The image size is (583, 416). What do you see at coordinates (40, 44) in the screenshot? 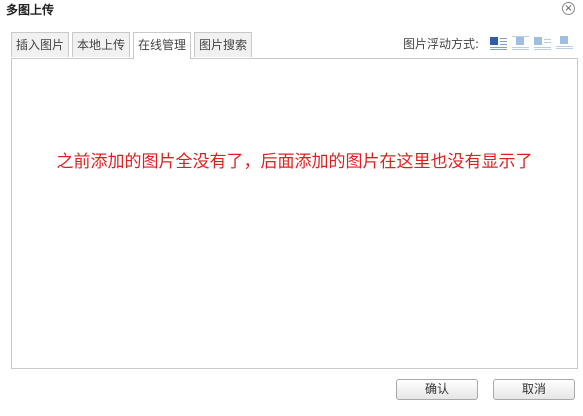
I see `tab-insert-image: 插入图片` at bounding box center [40, 44].